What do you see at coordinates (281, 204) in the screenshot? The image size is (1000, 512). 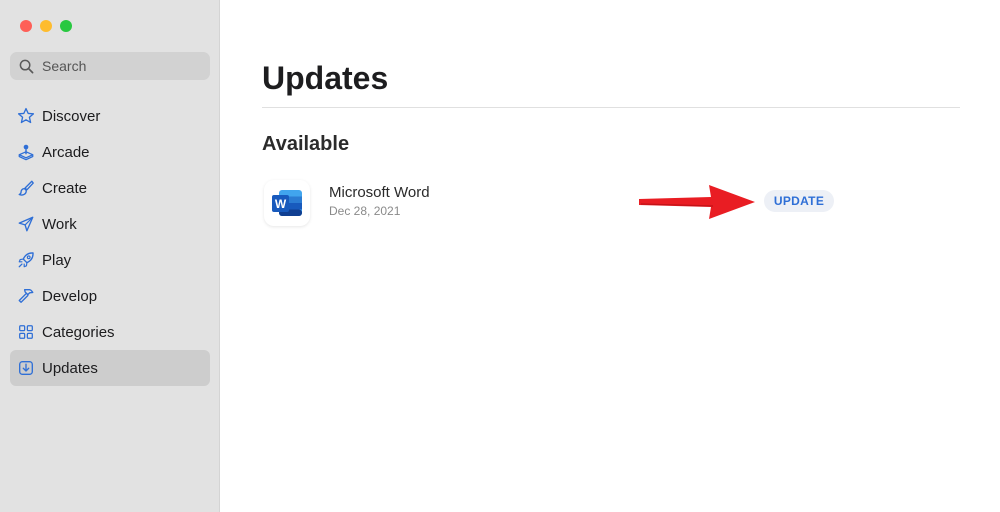 I see `word-icon-letter: W` at bounding box center [281, 204].